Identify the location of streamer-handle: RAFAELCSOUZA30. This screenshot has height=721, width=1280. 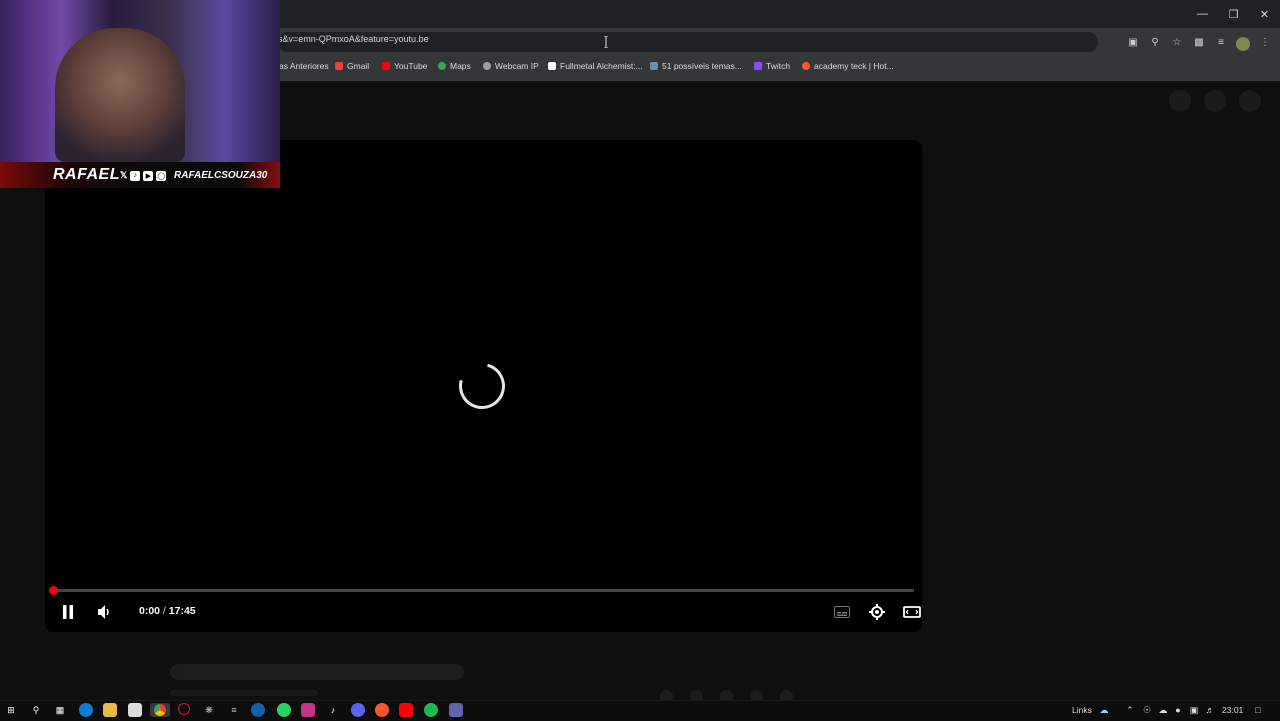
(221, 175).